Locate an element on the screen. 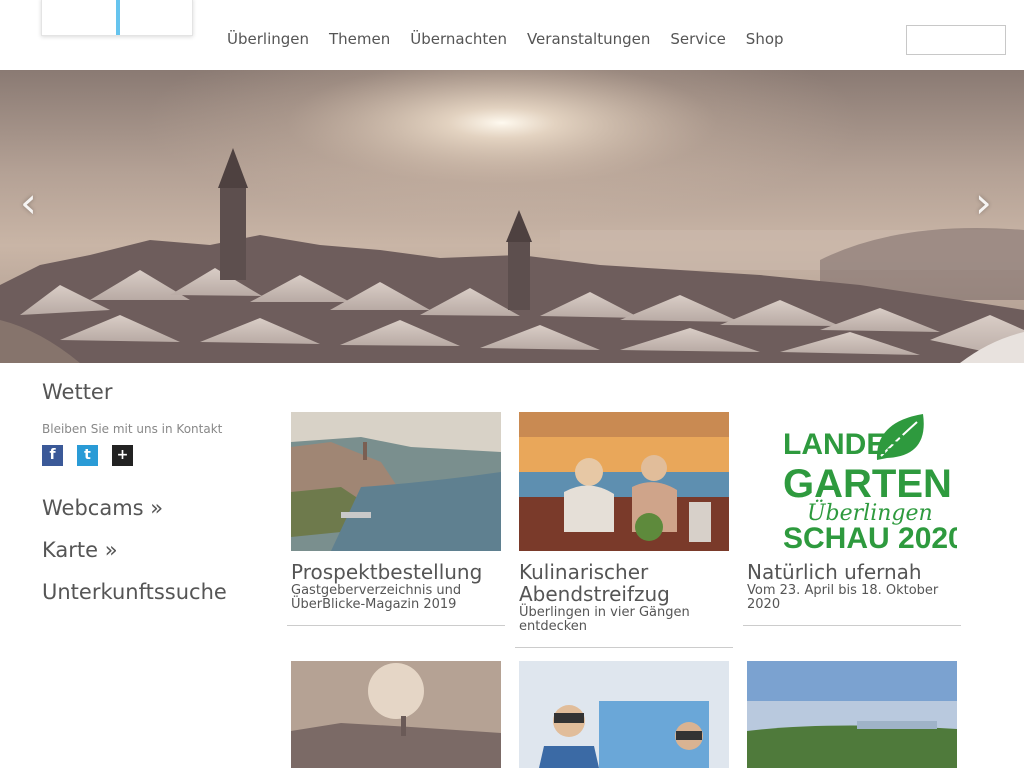 The width and height of the screenshot is (1024, 768). lgs-line1: LANDES is located at coordinates (844, 444).